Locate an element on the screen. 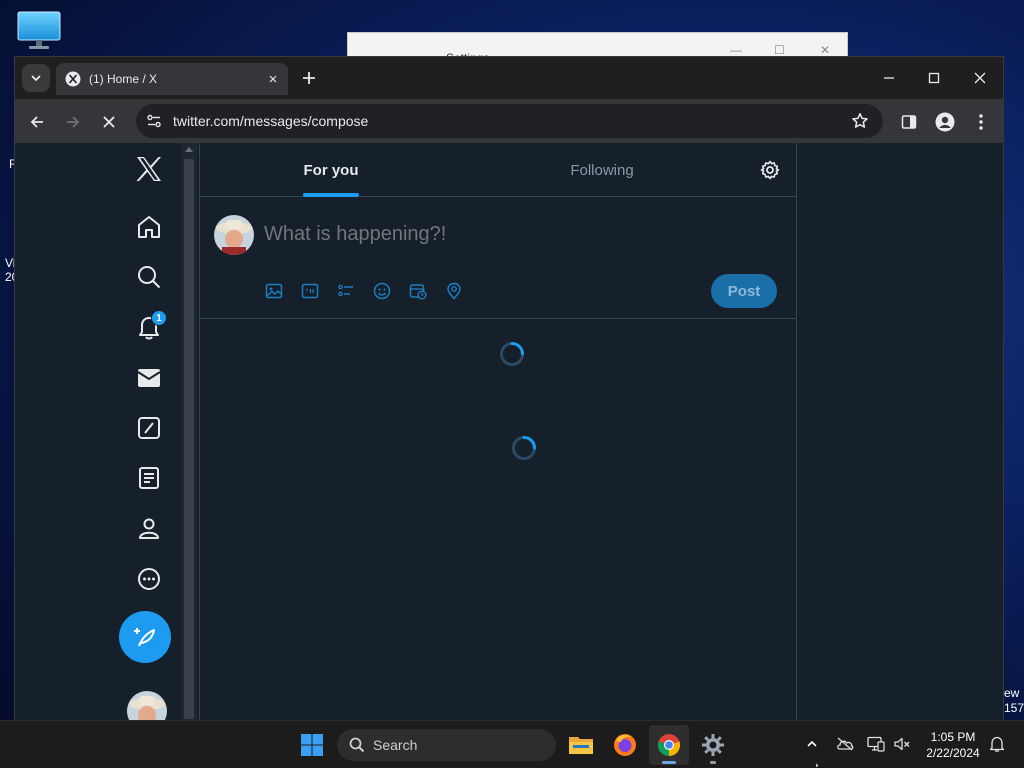 The image size is (1024, 768). schedule-icon is located at coordinates (418, 291).